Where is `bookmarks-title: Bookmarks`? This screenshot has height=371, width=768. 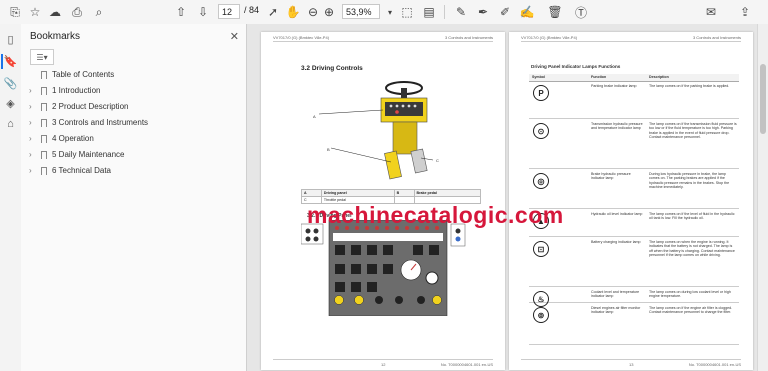 bookmarks-title: Bookmarks is located at coordinates (55, 36).